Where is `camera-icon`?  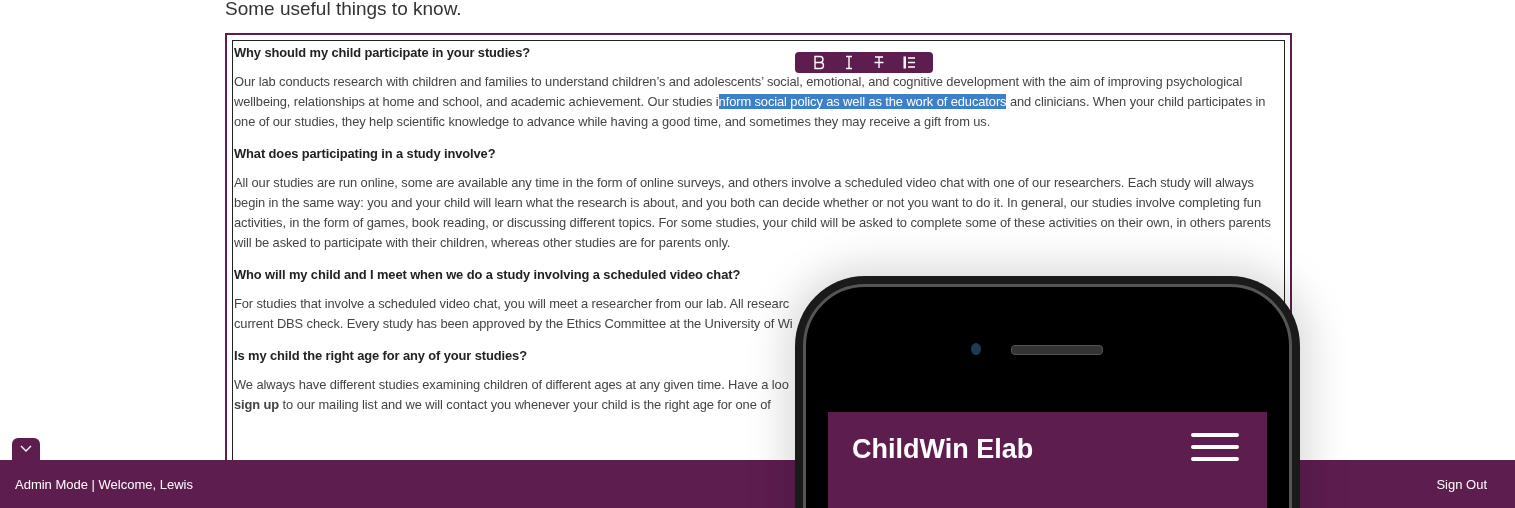
camera-icon is located at coordinates (976, 349).